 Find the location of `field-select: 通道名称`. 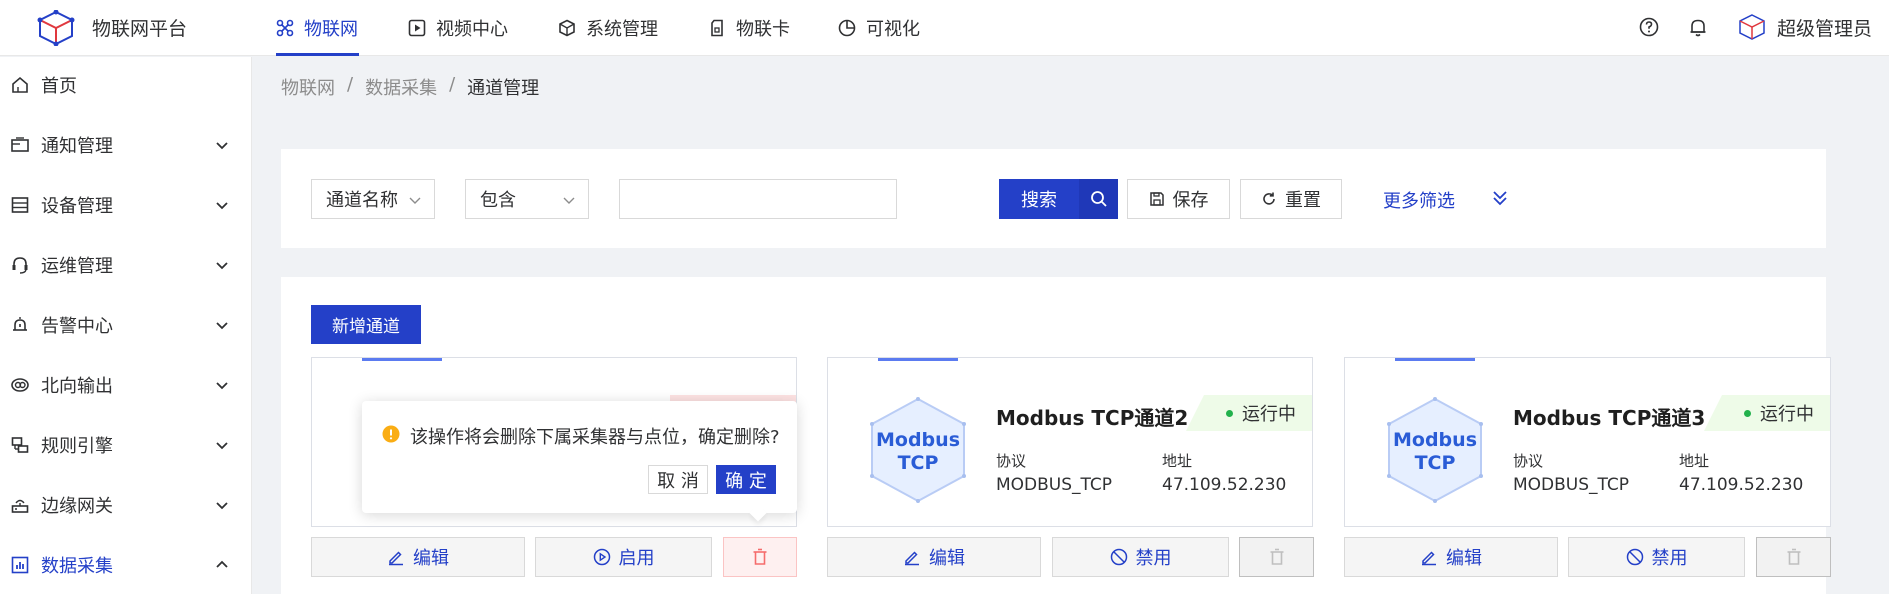

field-select: 通道名称 is located at coordinates (373, 199).